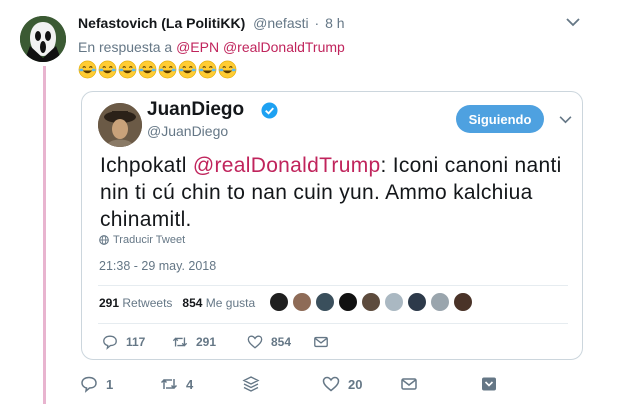 This screenshot has width=621, height=404. What do you see at coordinates (230, 303) in the screenshot?
I see `likes-label: Me gusta` at bounding box center [230, 303].